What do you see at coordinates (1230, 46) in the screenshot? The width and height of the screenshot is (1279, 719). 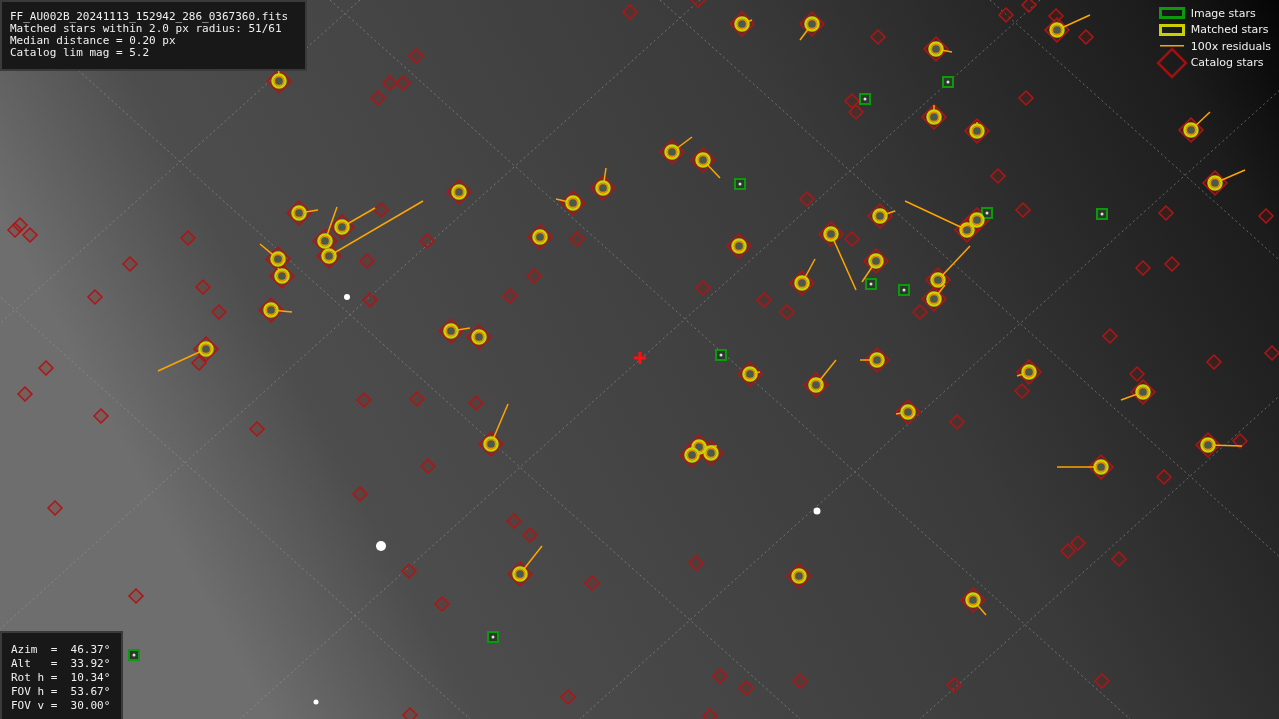 I see `legend-label: 100x residuals` at bounding box center [1230, 46].